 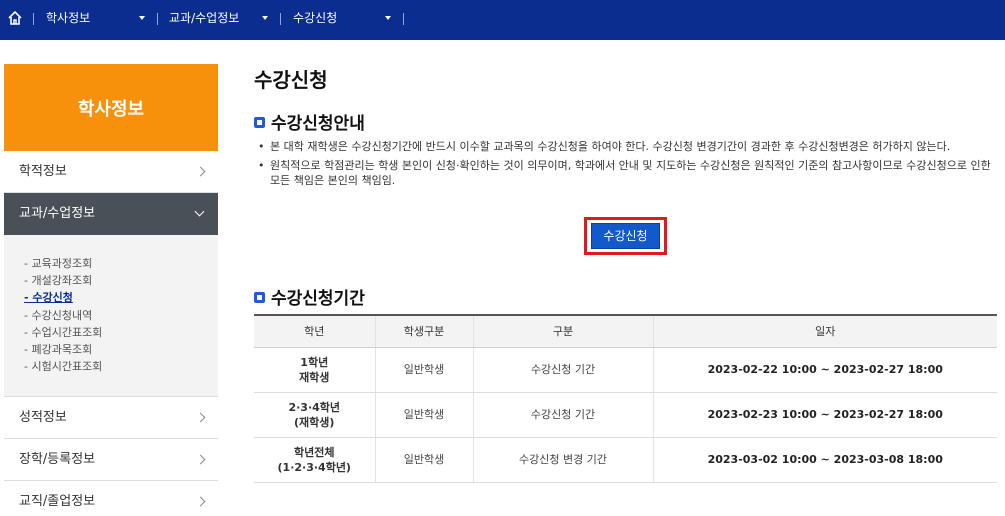 What do you see at coordinates (121, 366) in the screenshot?
I see `submenu-item: - 시험시간표조회` at bounding box center [121, 366].